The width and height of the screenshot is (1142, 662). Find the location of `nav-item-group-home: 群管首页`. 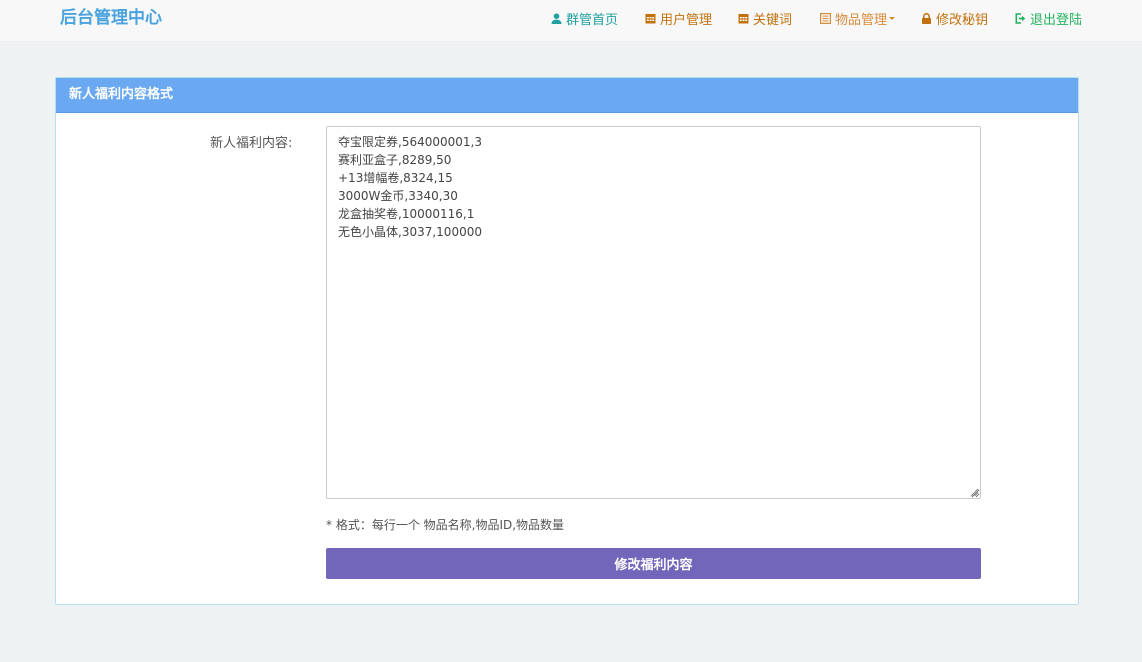

nav-item-group-home: 群管首页 is located at coordinates (584, 18).